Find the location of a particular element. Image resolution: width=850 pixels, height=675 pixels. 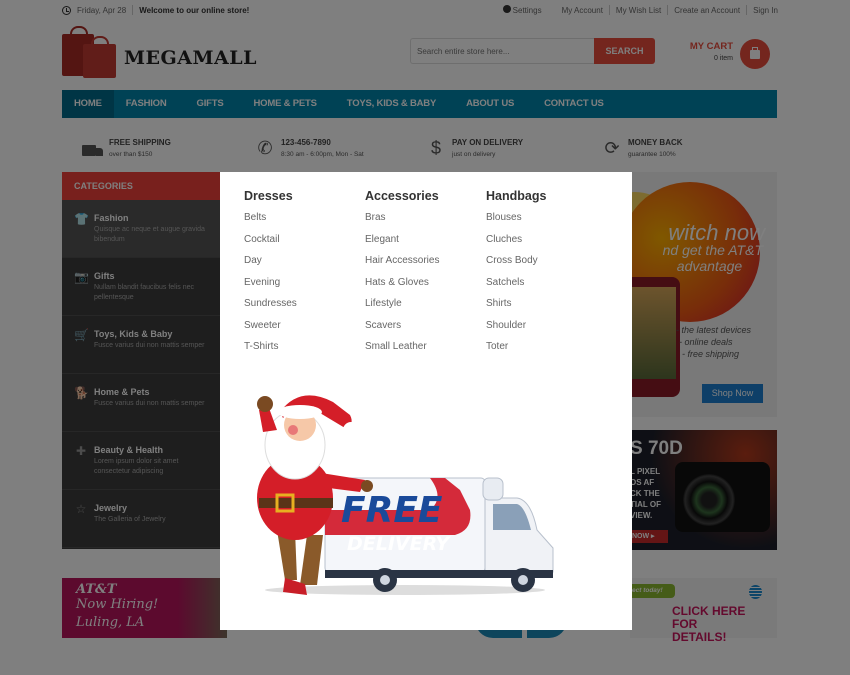

menu-link: Cross Body is located at coordinates (546, 266).